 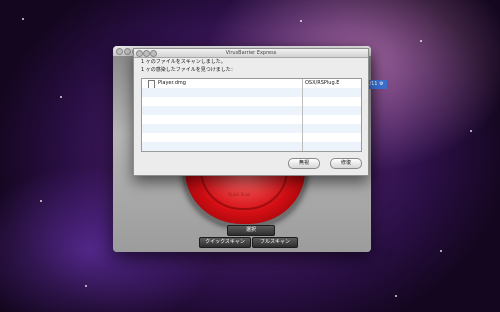 I want to click on window-title: VirusBarrier Express, so click(x=251, y=53).